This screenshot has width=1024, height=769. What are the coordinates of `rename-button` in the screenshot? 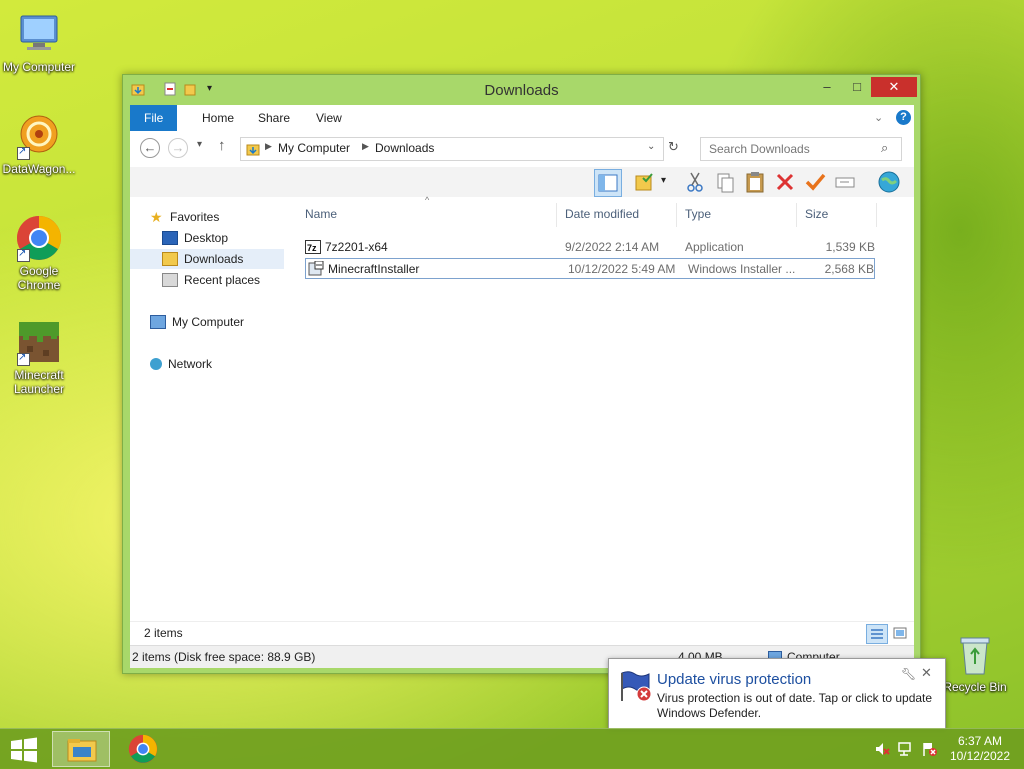 It's located at (845, 182).